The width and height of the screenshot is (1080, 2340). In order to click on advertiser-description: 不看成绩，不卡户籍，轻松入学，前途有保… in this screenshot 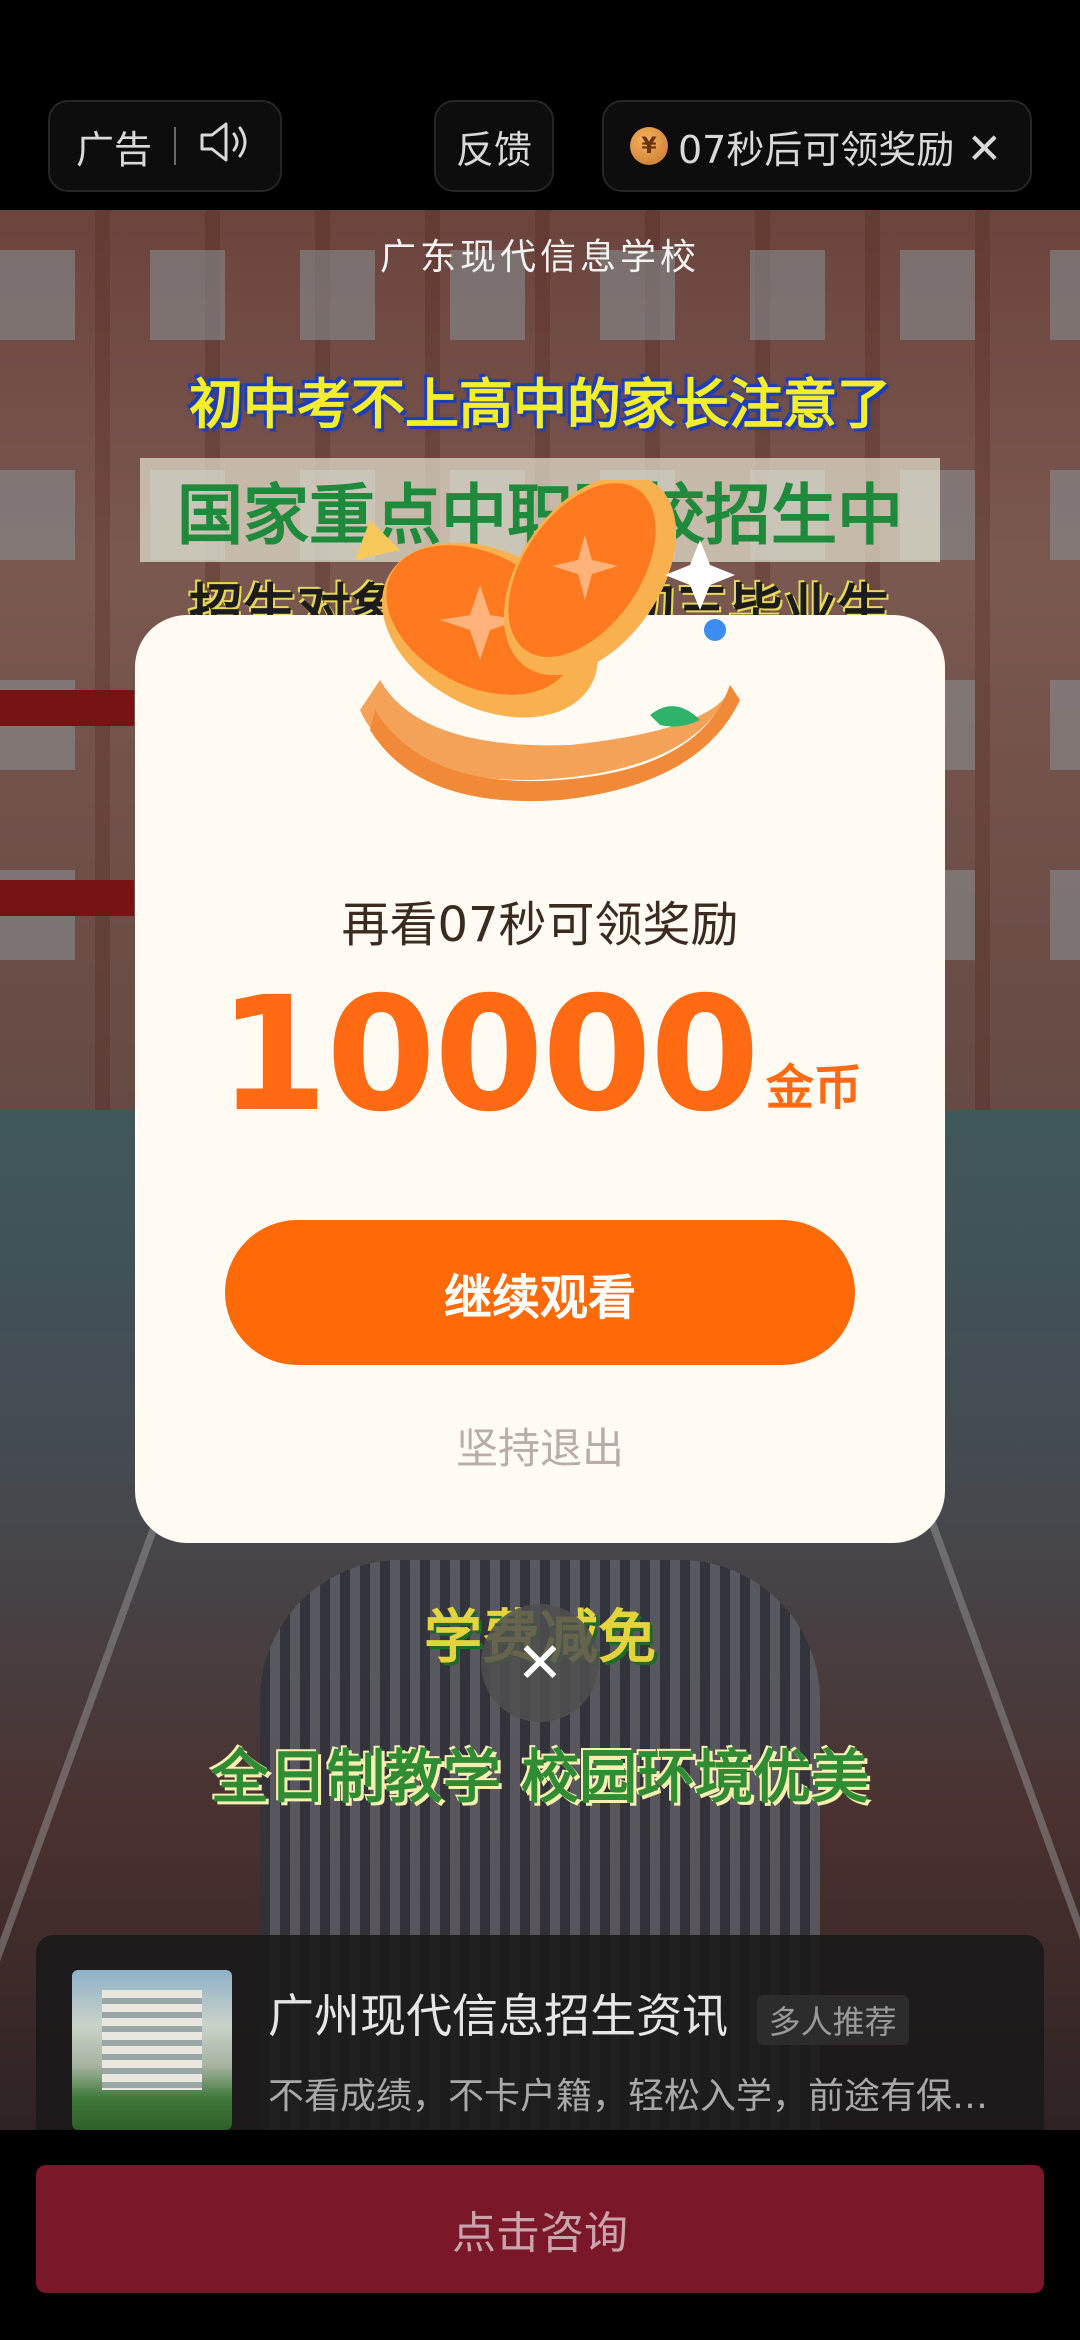, I will do `click(628, 2096)`.